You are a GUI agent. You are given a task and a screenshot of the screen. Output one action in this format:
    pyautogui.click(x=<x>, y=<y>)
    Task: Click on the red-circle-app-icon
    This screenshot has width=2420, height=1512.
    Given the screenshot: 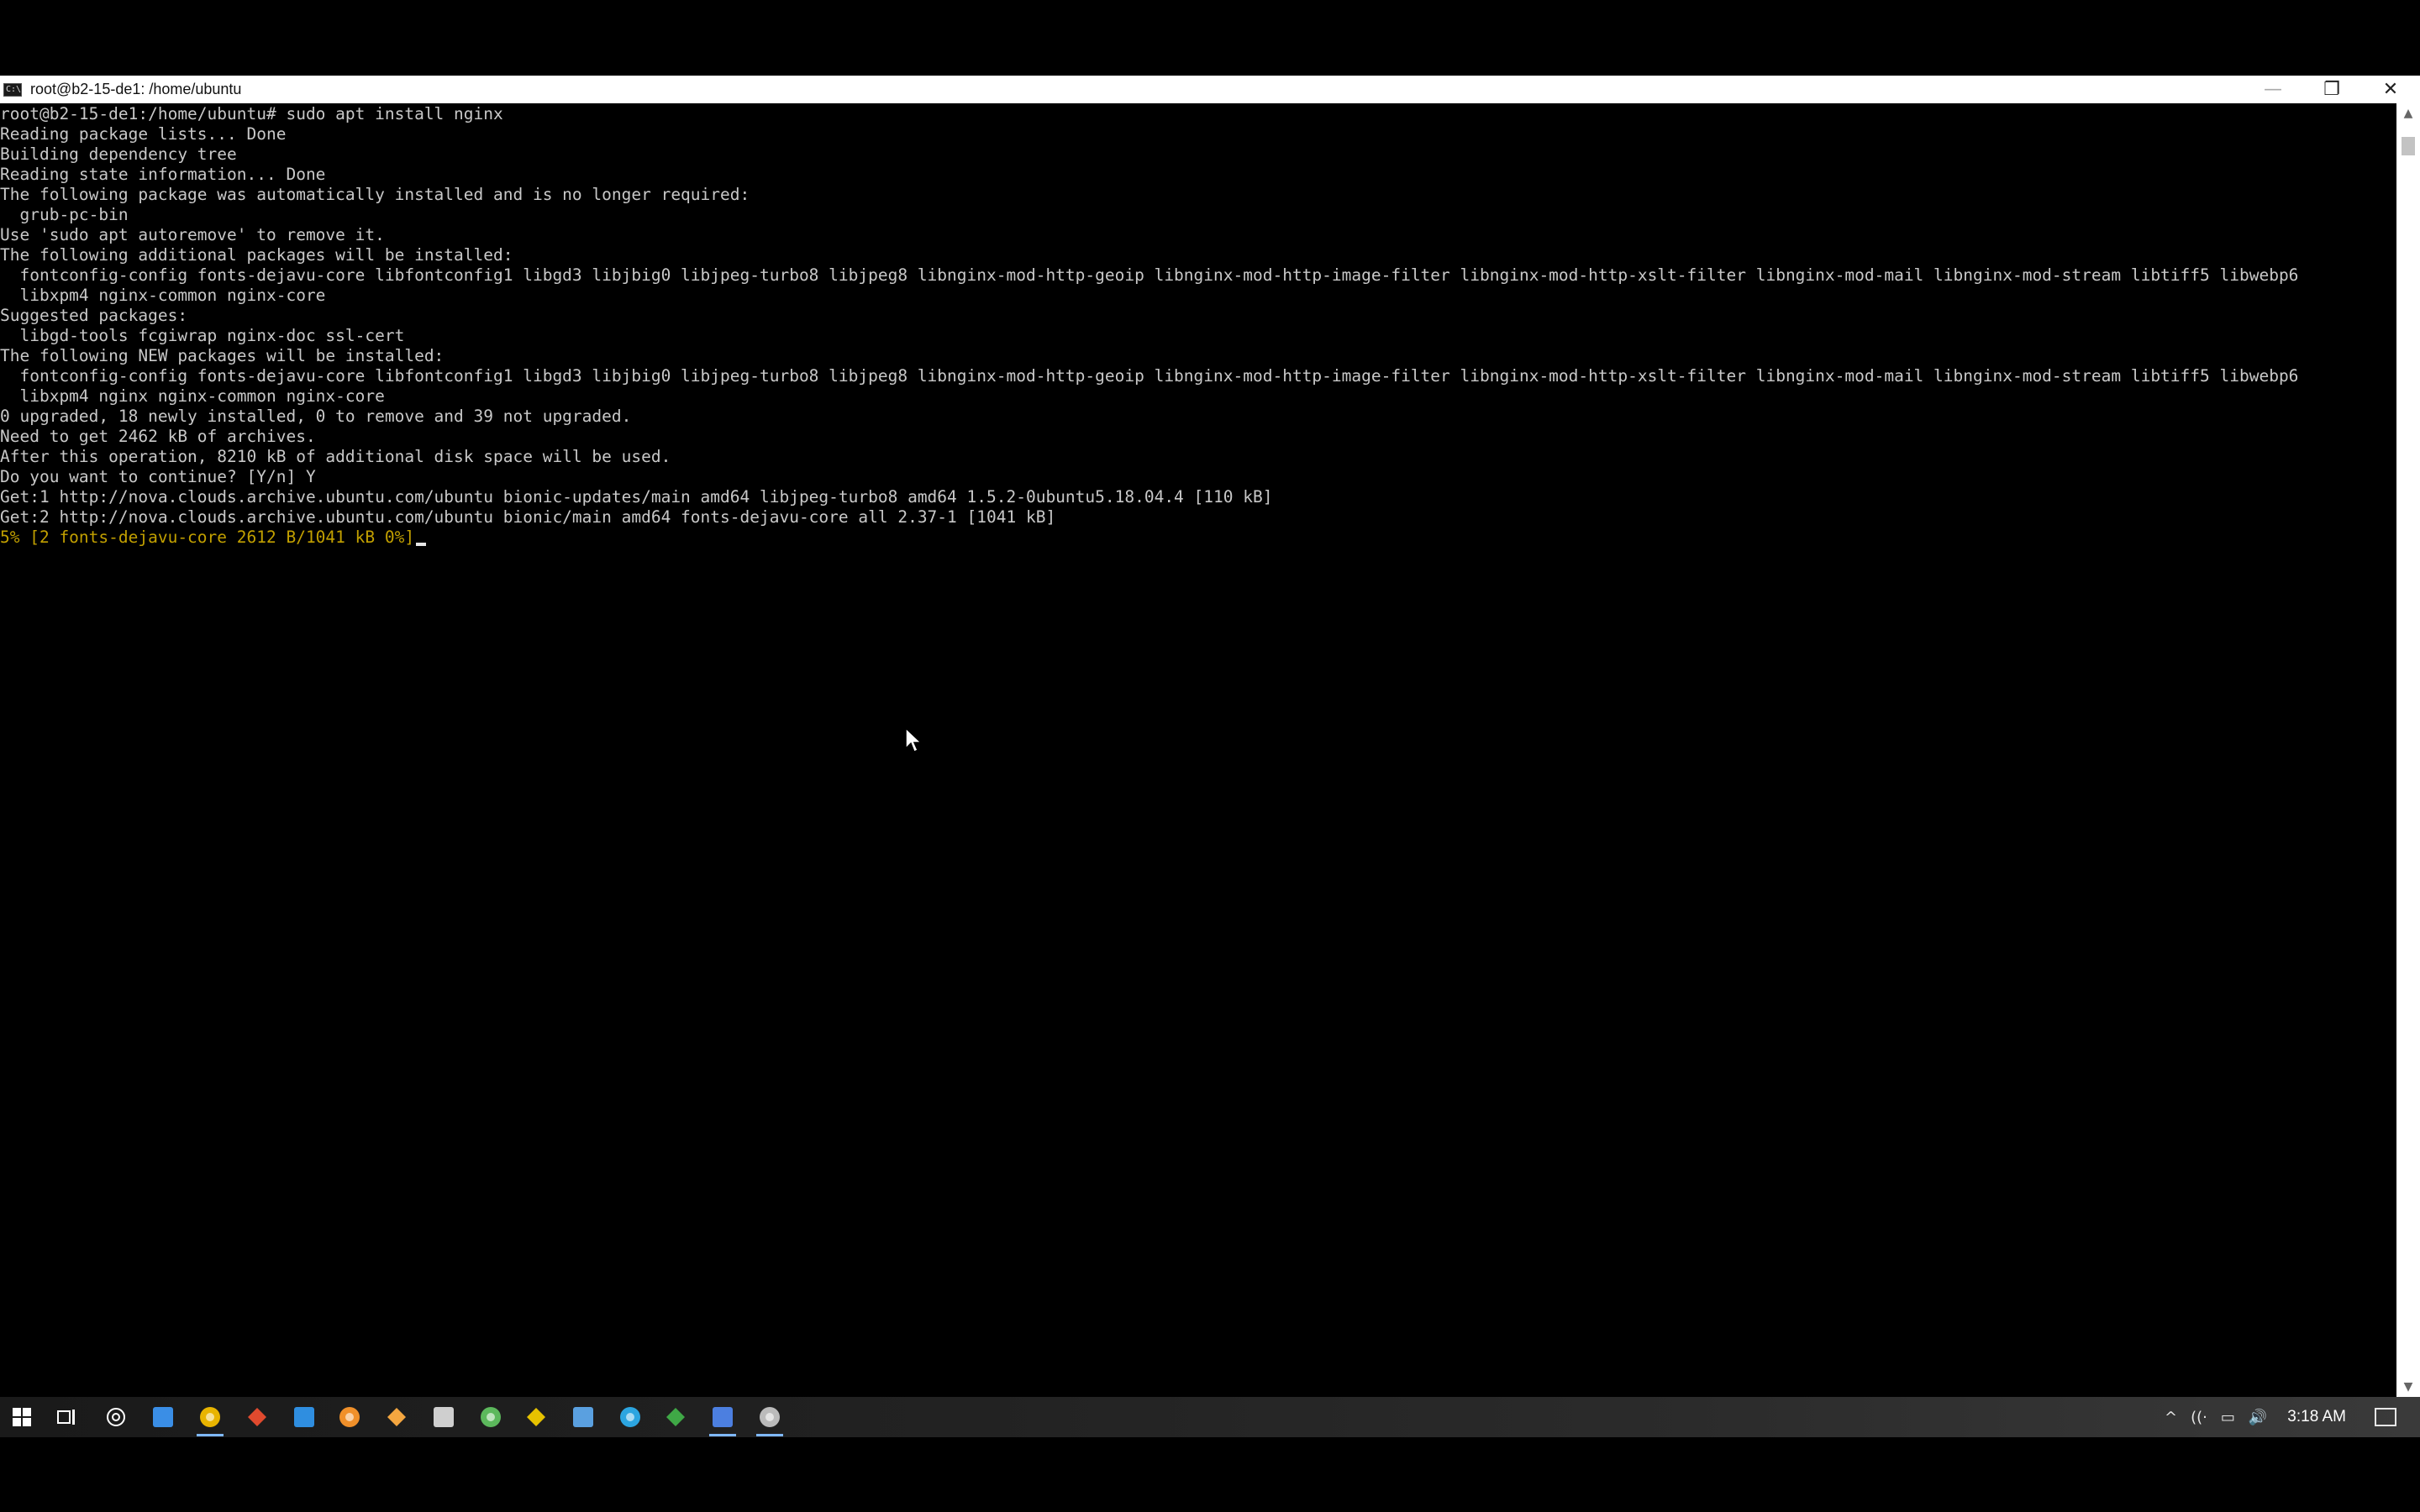 What is the action you would take?
    pyautogui.click(x=257, y=1417)
    